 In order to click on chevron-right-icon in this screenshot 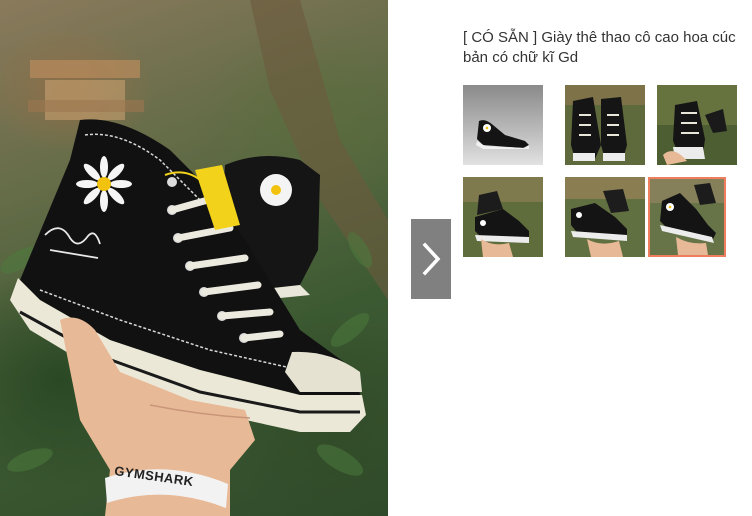, I will do `click(431, 259)`.